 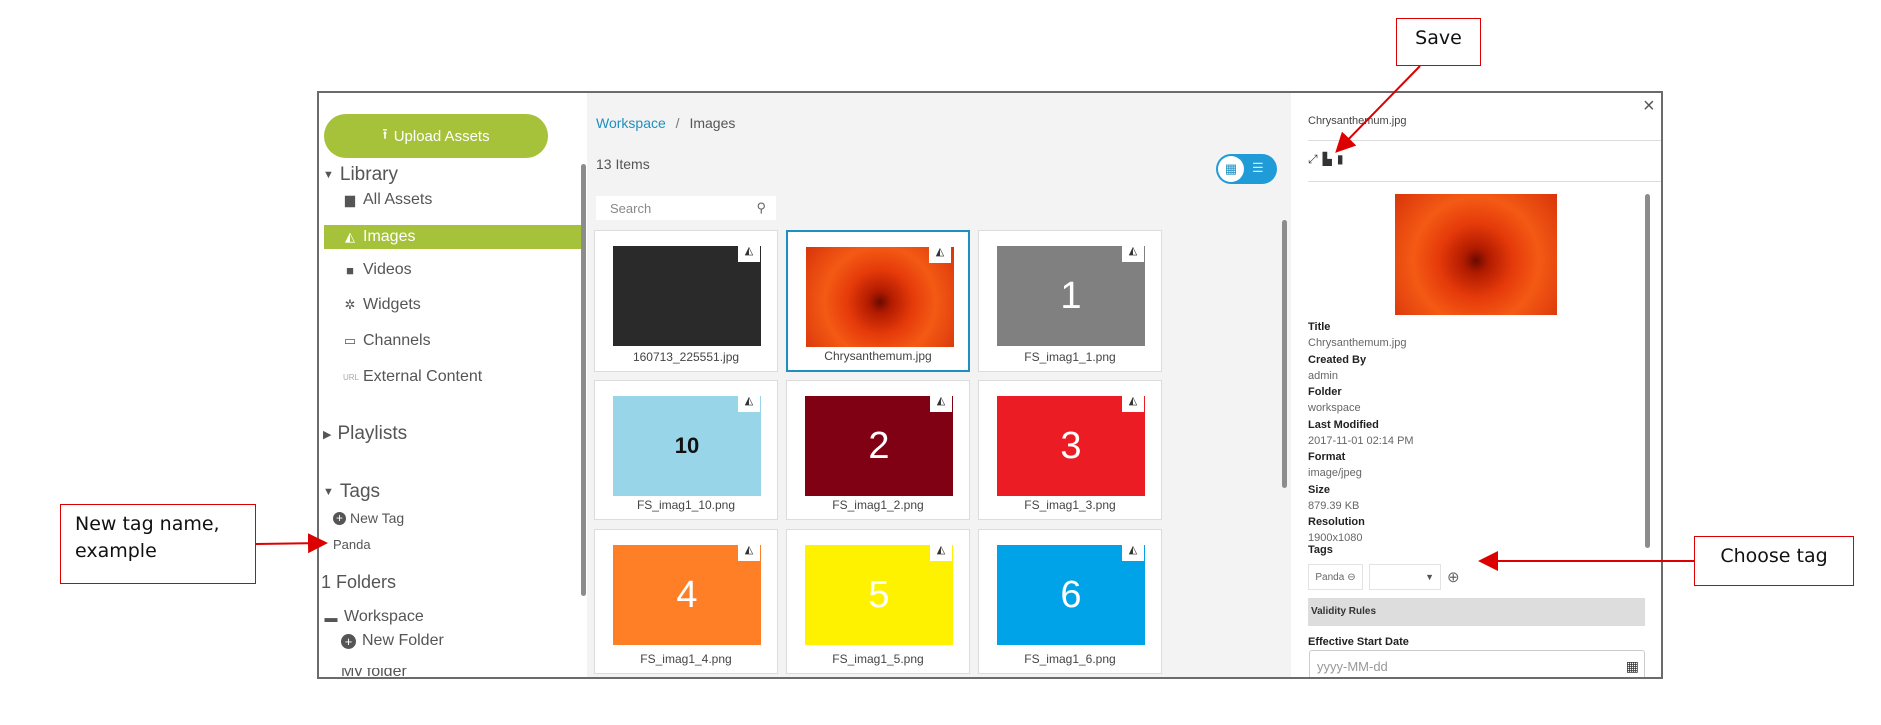 What do you see at coordinates (291, 543) in the screenshot?
I see `arrow-new-tag` at bounding box center [291, 543].